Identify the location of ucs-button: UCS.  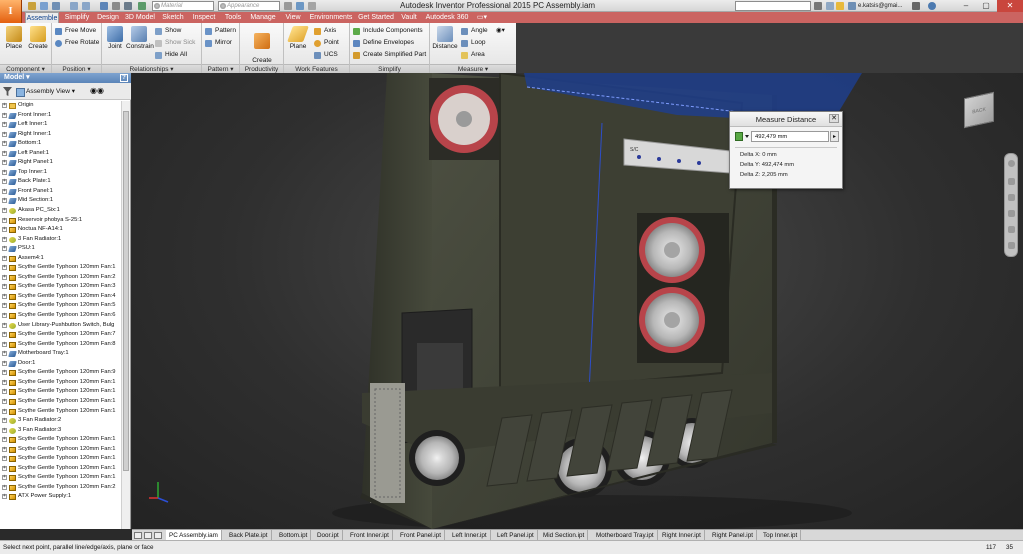
(326, 55).